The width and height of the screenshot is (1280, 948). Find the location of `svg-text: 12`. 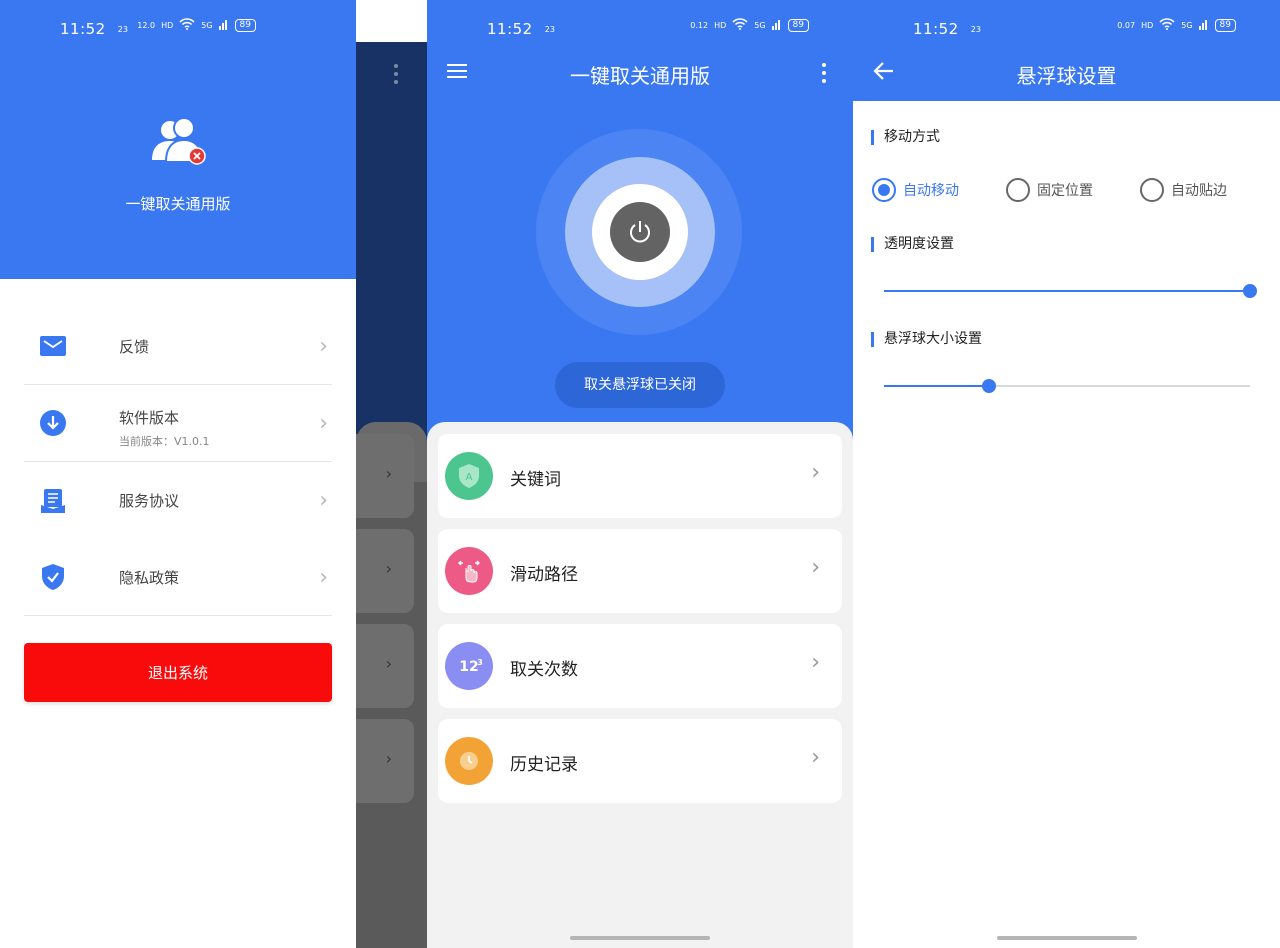

svg-text: 12 is located at coordinates (468, 667).